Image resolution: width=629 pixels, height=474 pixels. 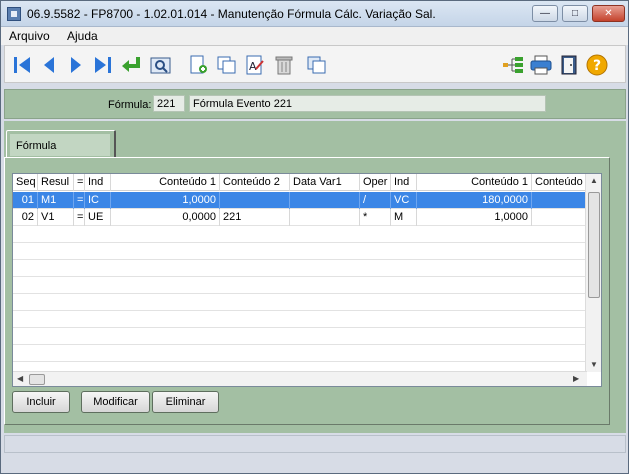 I want to click on tree-icon, so click(x=513, y=65).